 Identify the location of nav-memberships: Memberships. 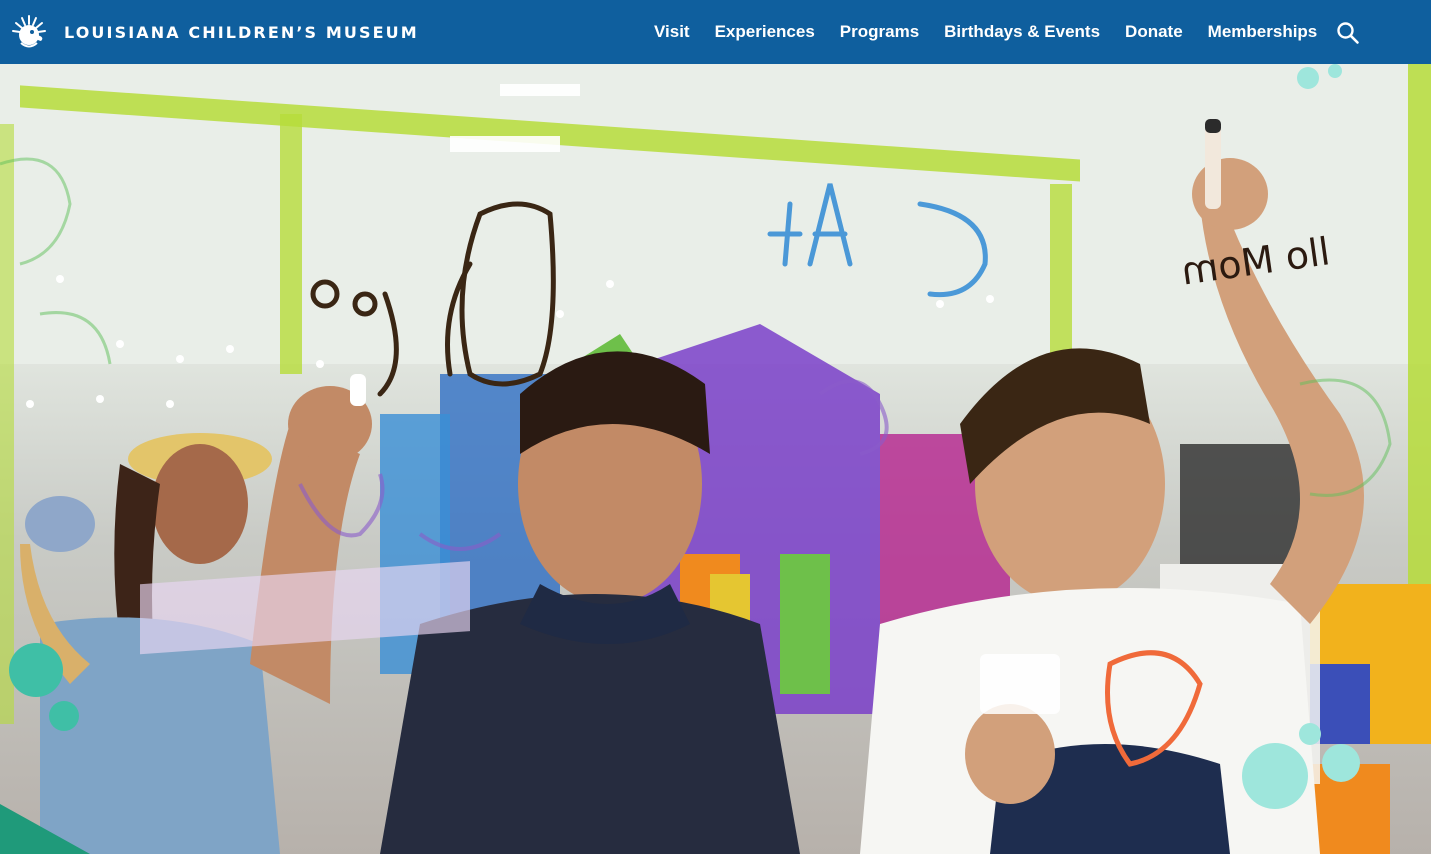
(1263, 32).